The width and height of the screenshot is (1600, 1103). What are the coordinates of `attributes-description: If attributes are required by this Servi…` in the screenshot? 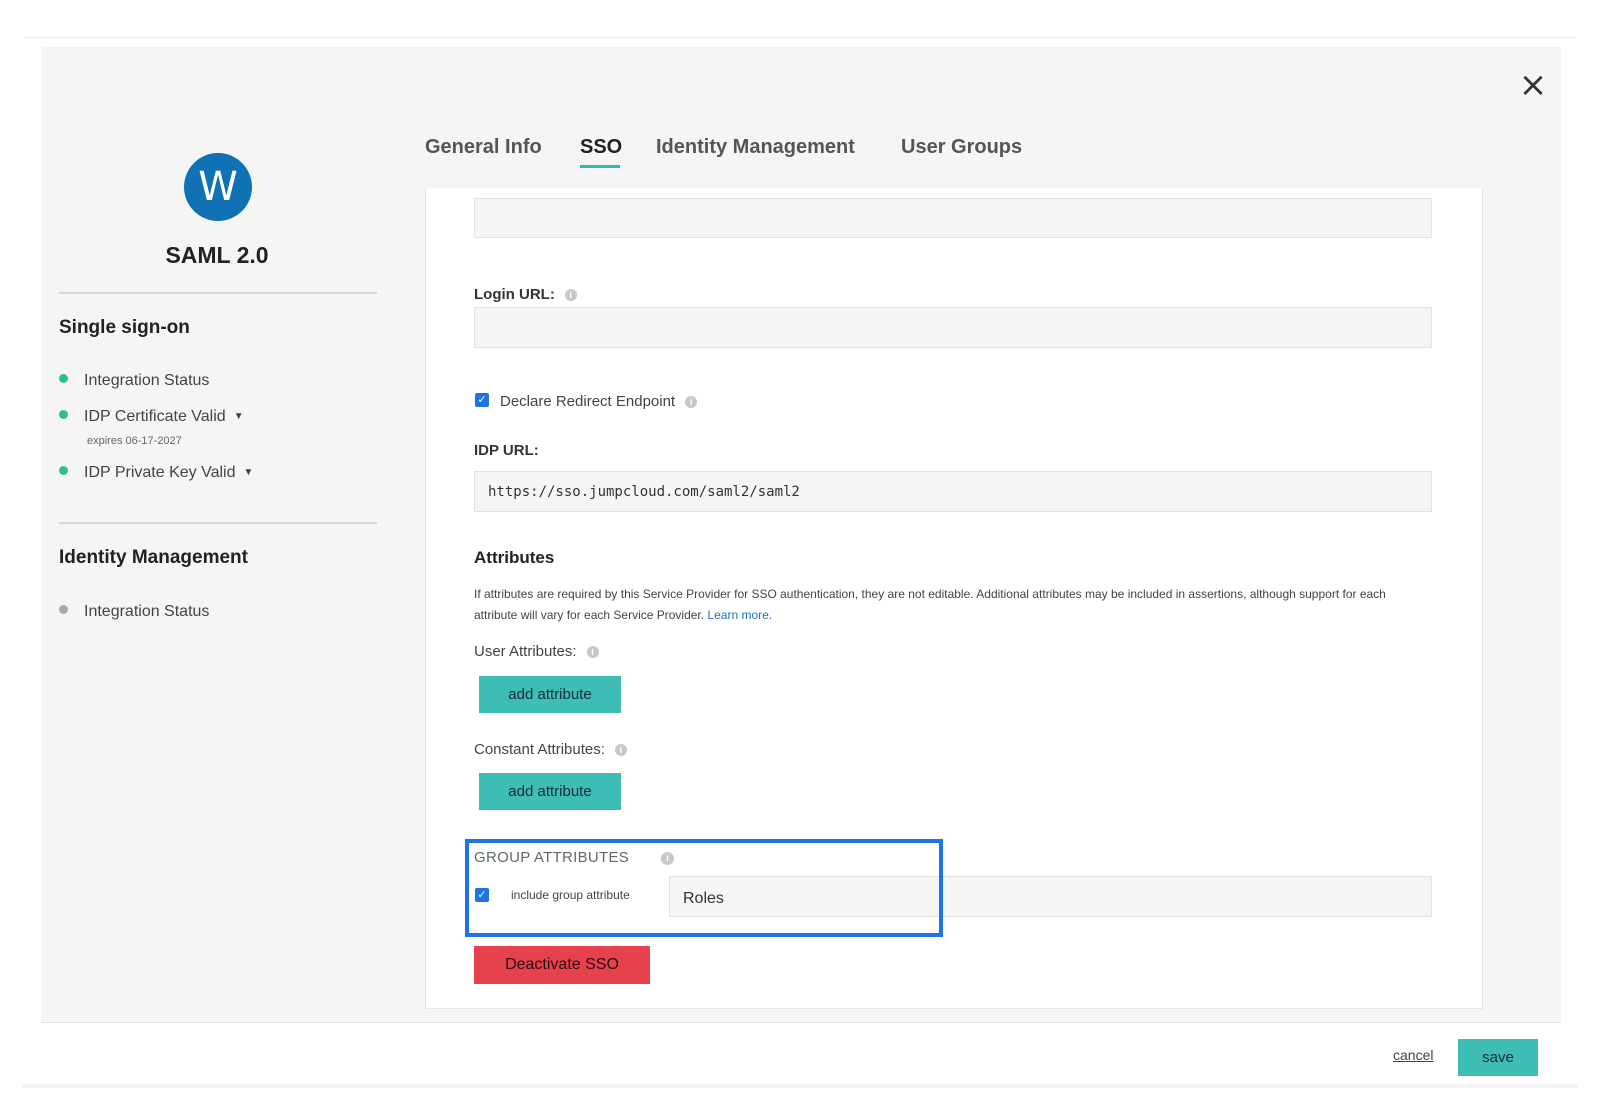 It's located at (934, 605).